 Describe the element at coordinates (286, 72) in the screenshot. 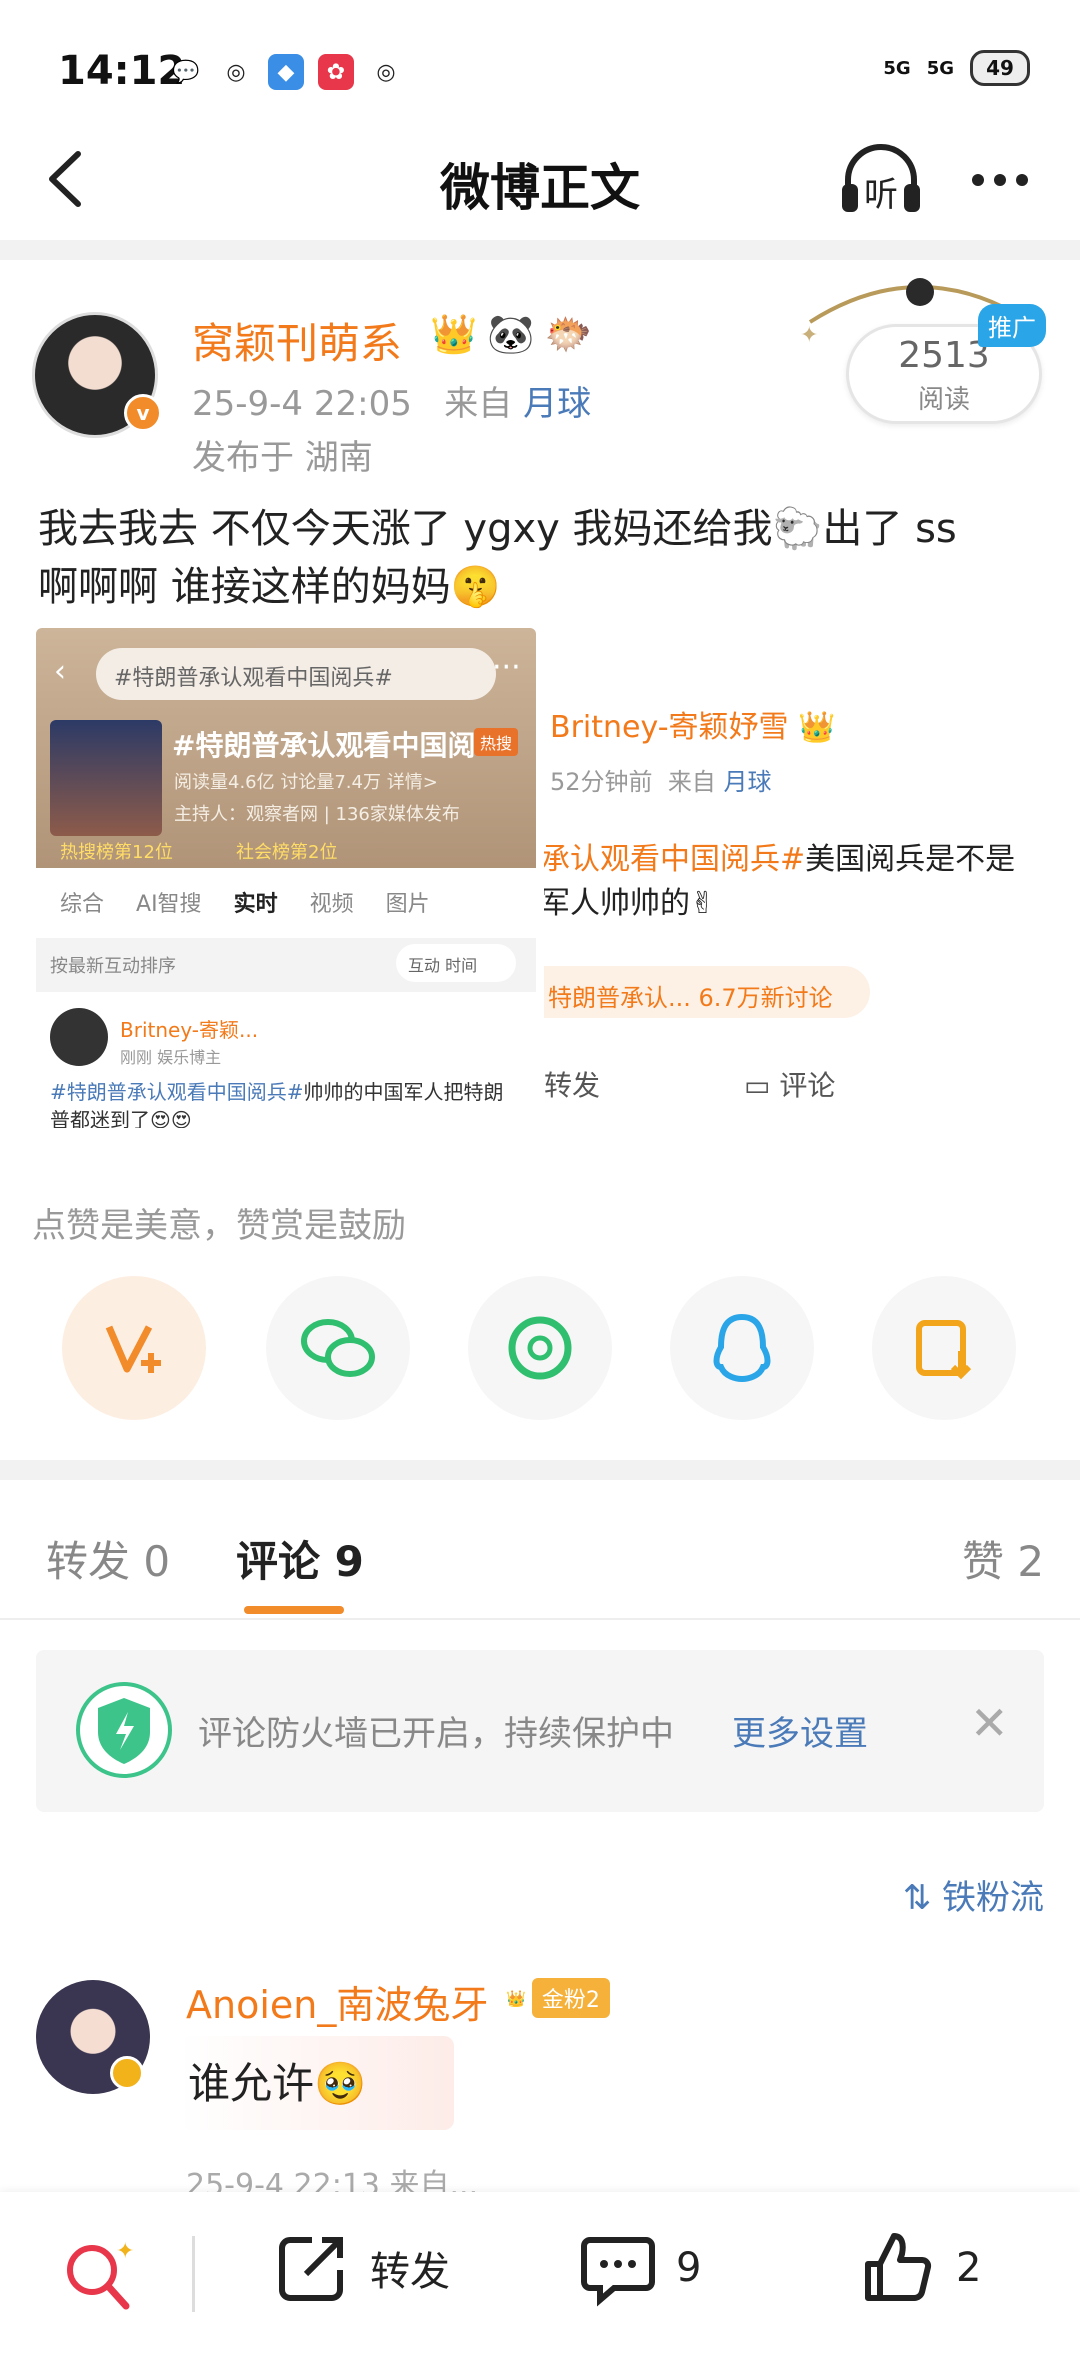

I see `notification-icons: 💬 ◎ ◆ ✿ ◎` at that location.